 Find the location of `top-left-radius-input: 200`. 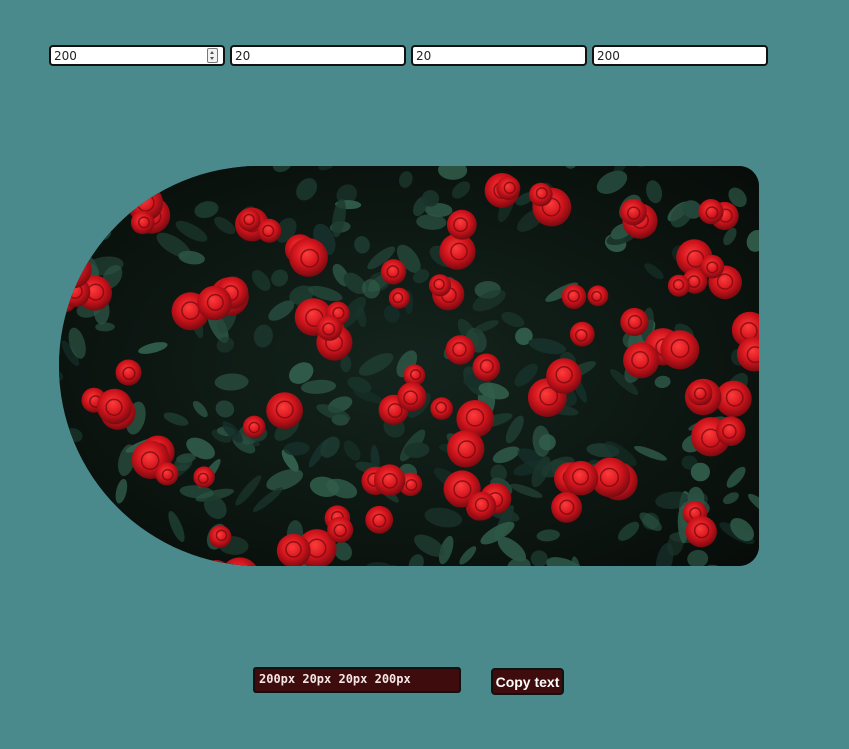

top-left-radius-input: 200 is located at coordinates (137, 55).